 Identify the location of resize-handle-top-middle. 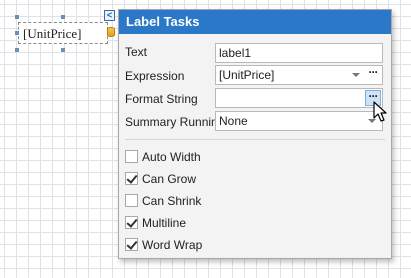
(63, 17).